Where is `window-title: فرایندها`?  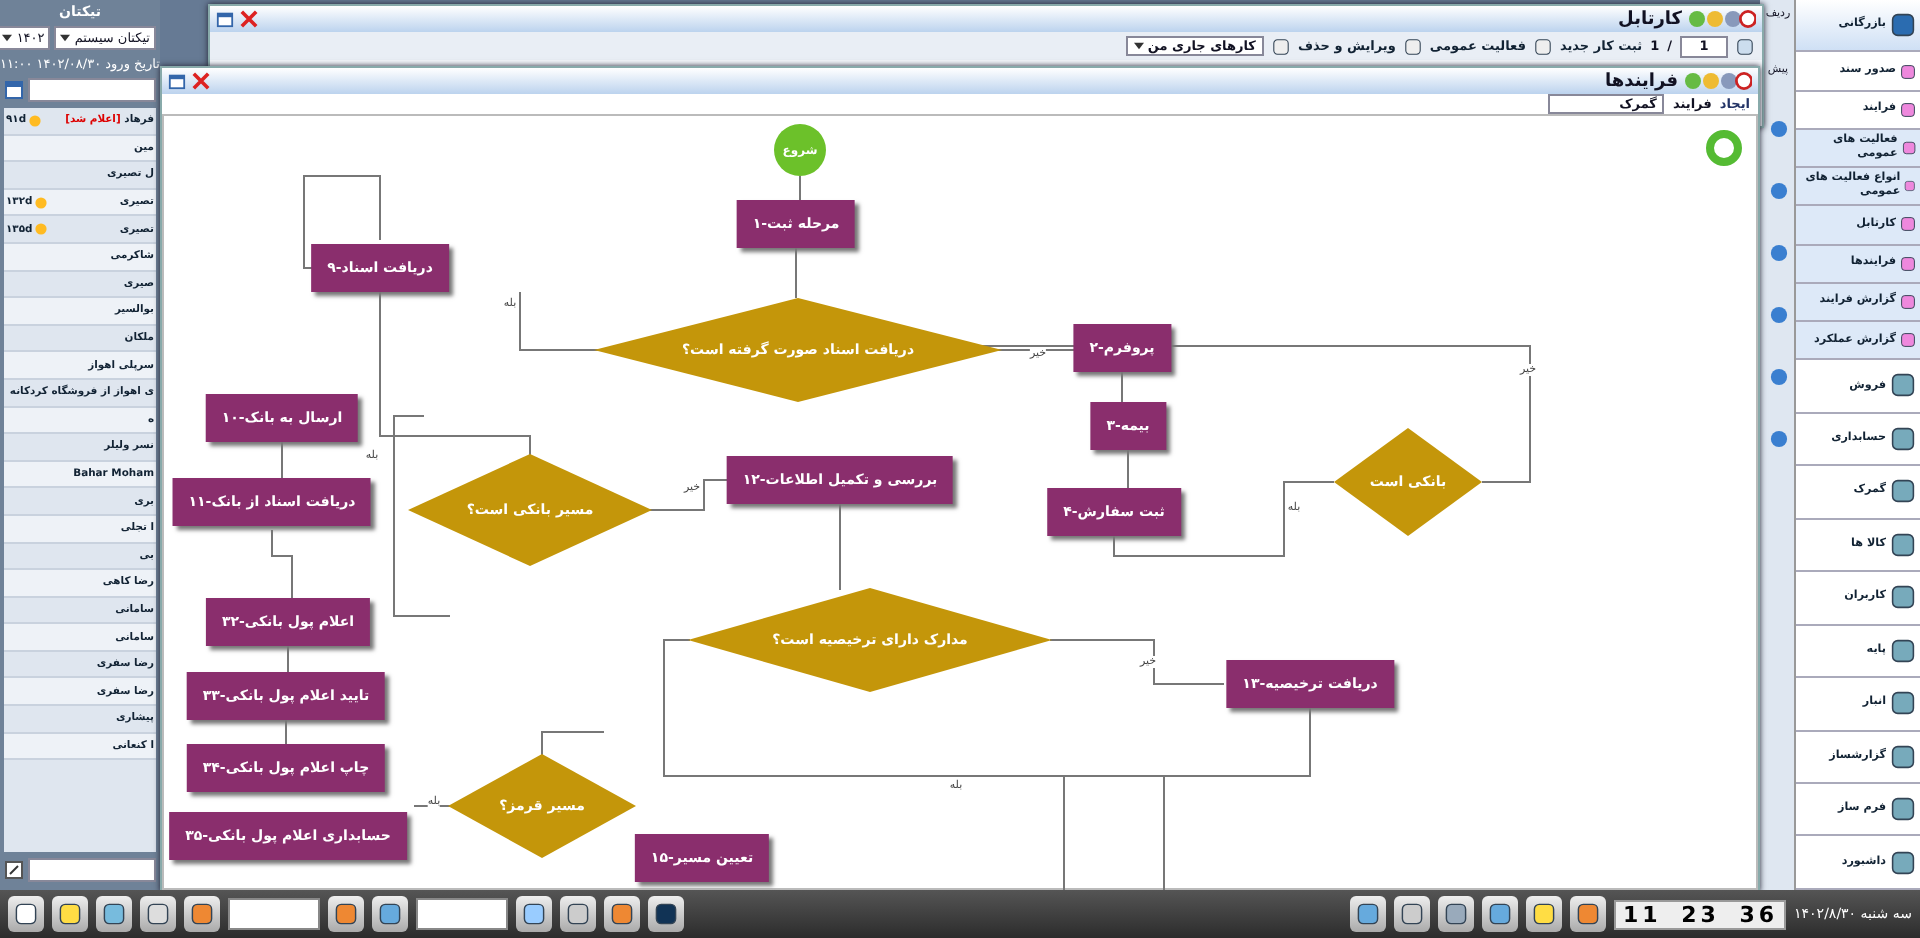
window-title: فرایندها is located at coordinates (1641, 81).